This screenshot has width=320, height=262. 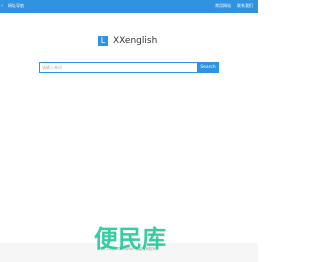 I want to click on back-icon: ‹, so click(x=2, y=6).